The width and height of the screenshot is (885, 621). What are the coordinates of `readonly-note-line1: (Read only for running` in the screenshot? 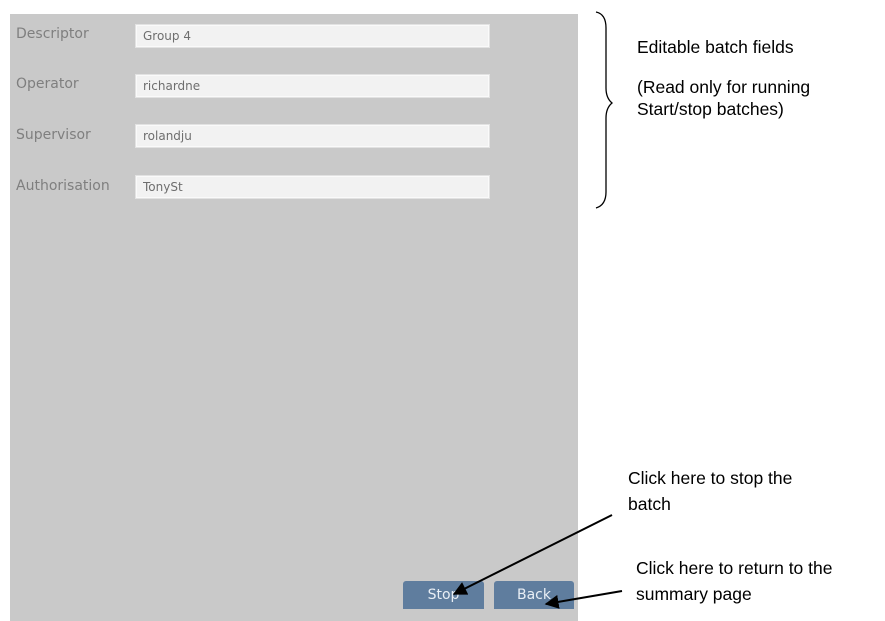 It's located at (724, 87).